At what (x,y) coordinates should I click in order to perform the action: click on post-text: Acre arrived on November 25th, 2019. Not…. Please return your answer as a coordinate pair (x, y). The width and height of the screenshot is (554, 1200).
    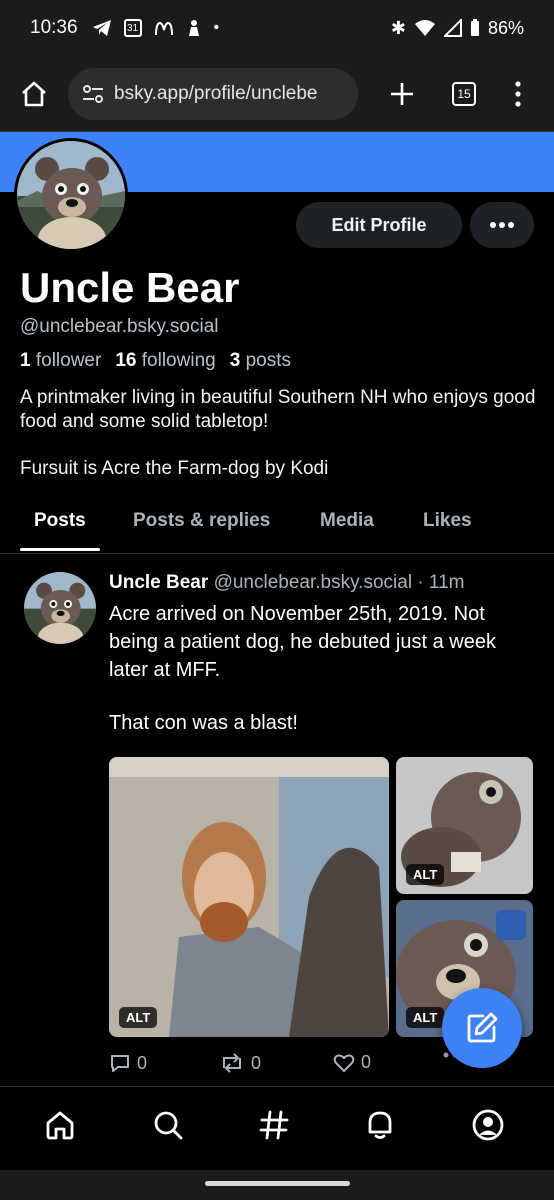
    Looking at the image, I should click on (302, 642).